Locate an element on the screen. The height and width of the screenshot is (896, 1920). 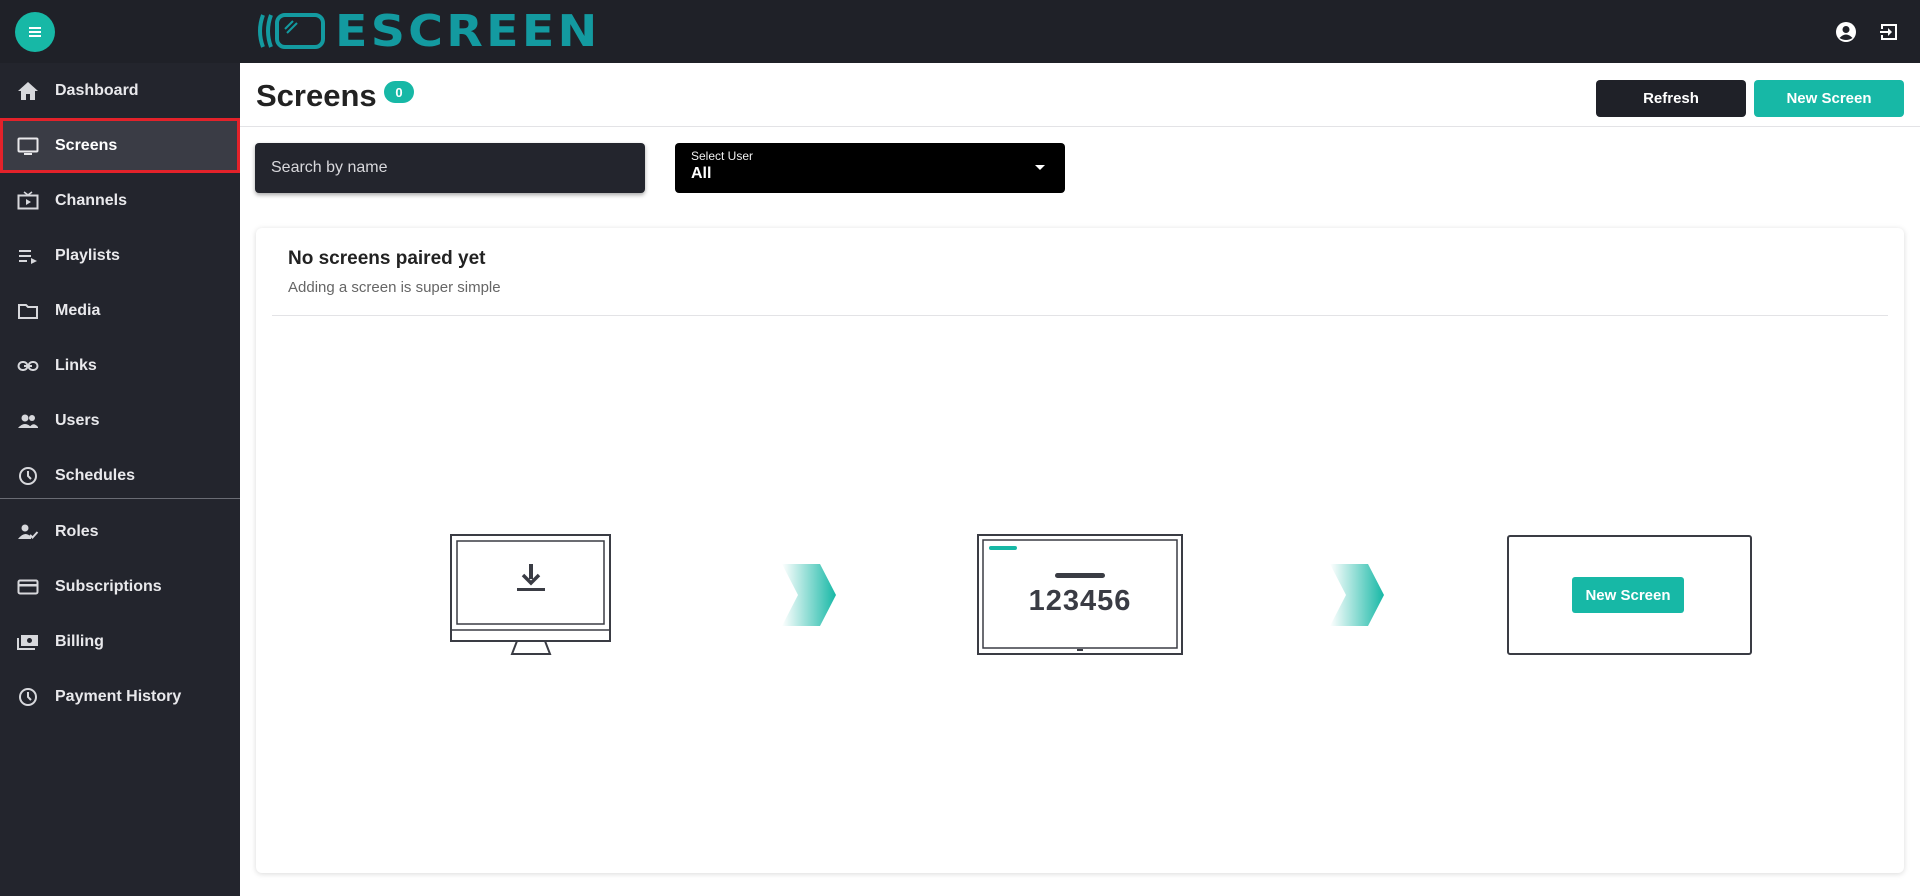
billing-icon is located at coordinates (28, 642).